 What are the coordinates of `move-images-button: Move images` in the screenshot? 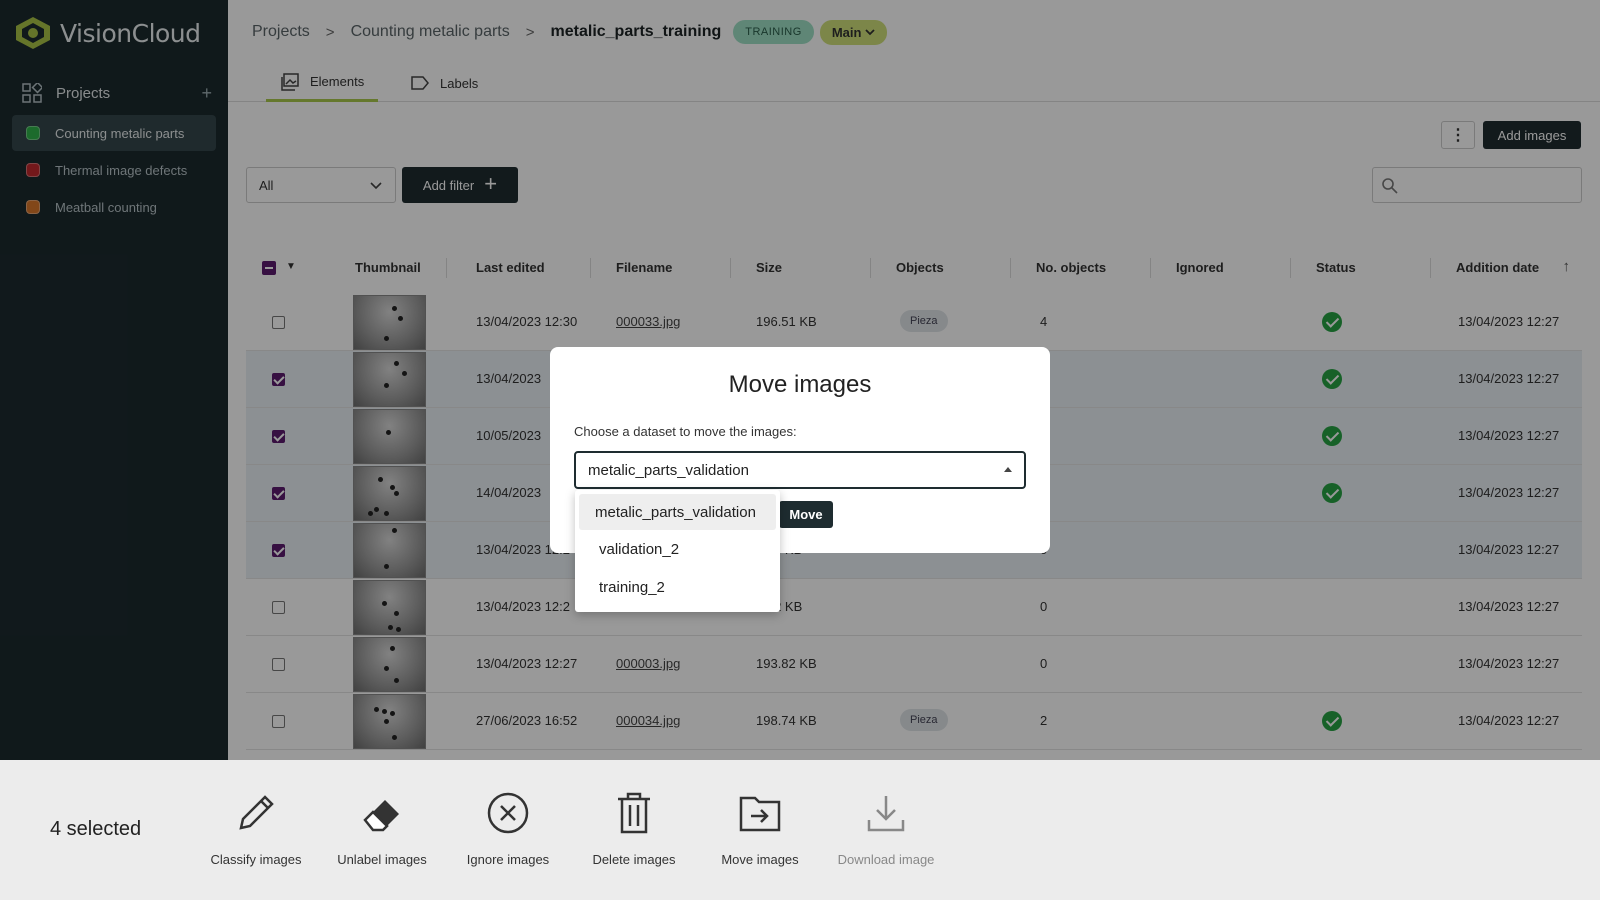 It's located at (760, 828).